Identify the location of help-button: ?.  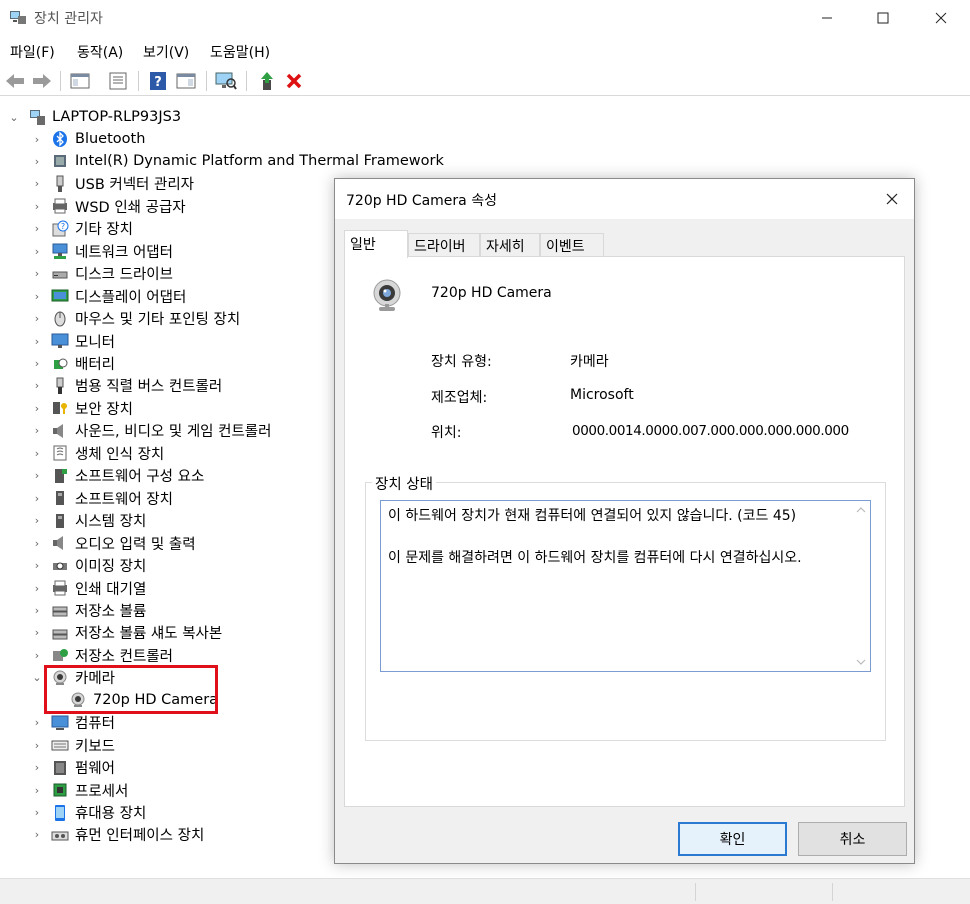
(158, 81).